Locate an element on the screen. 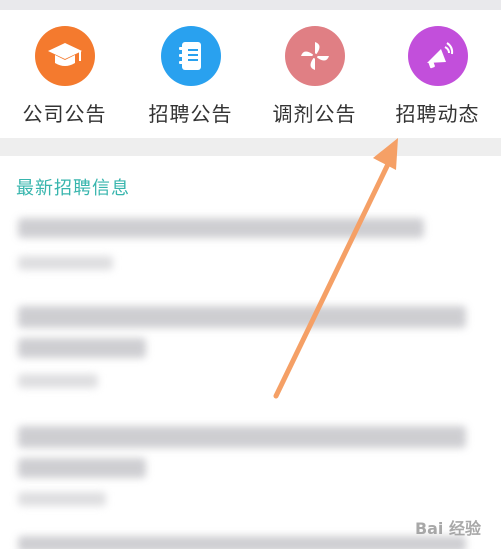 This screenshot has width=501, height=549. section-divider is located at coordinates (250, 147).